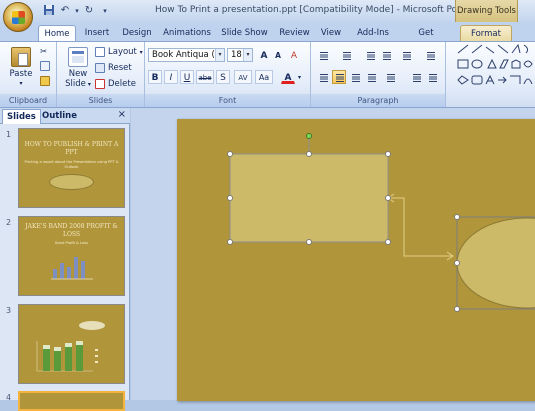 The height and width of the screenshot is (411, 535). What do you see at coordinates (59, 116) in the screenshot?
I see `tab-outline: Outline` at bounding box center [59, 116].